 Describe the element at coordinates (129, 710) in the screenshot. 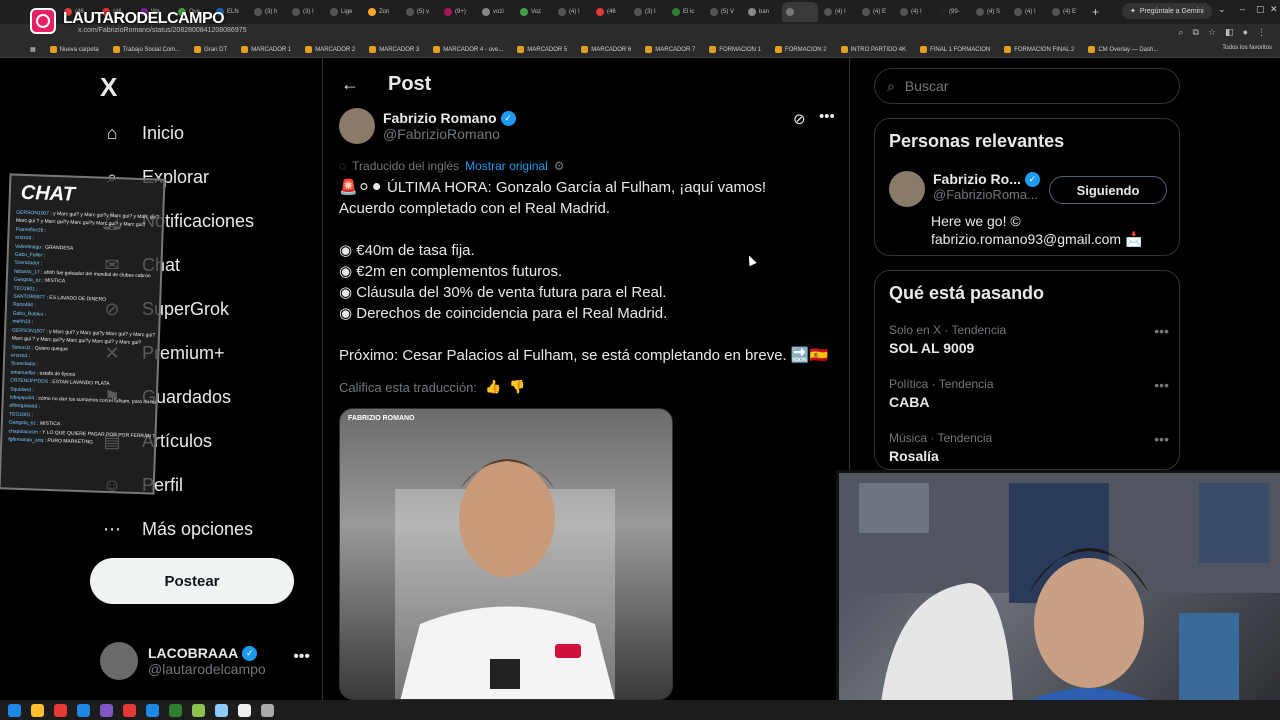

I see `obs-icon` at that location.